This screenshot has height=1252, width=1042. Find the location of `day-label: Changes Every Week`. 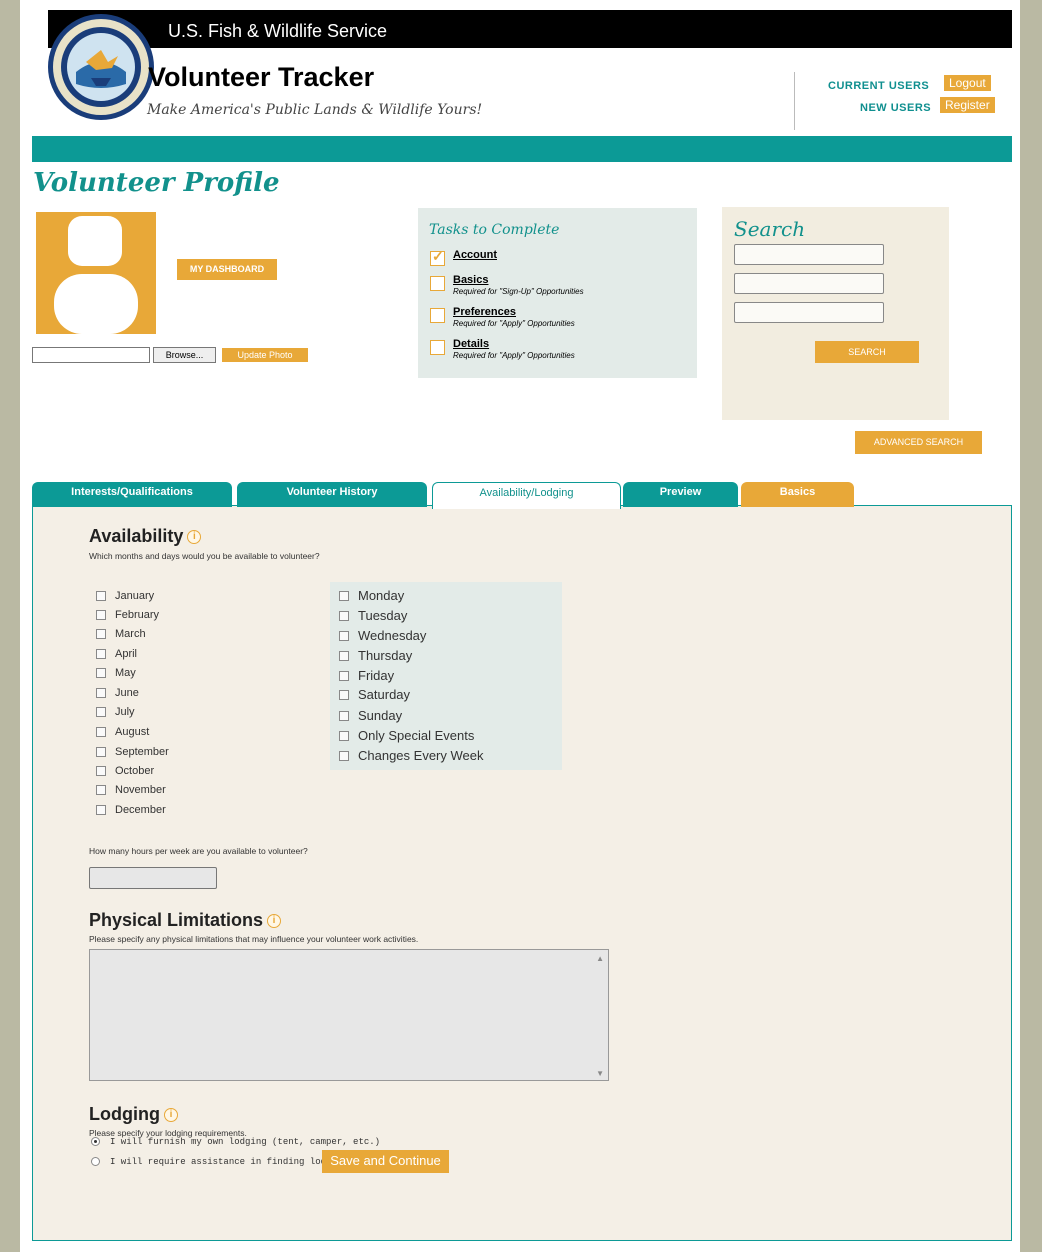

day-label: Changes Every Week is located at coordinates (421, 755).